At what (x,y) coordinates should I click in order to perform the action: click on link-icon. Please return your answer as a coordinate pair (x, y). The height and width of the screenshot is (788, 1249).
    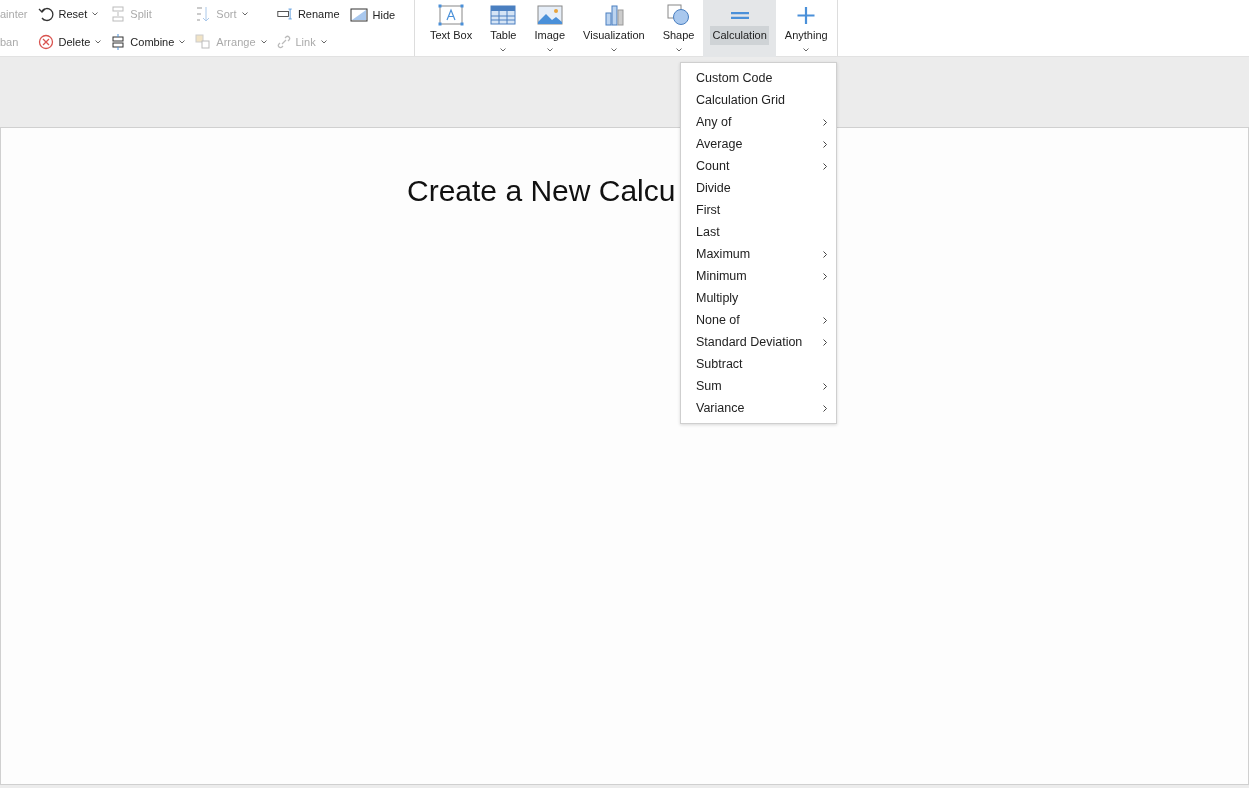
    Looking at the image, I should click on (283, 42).